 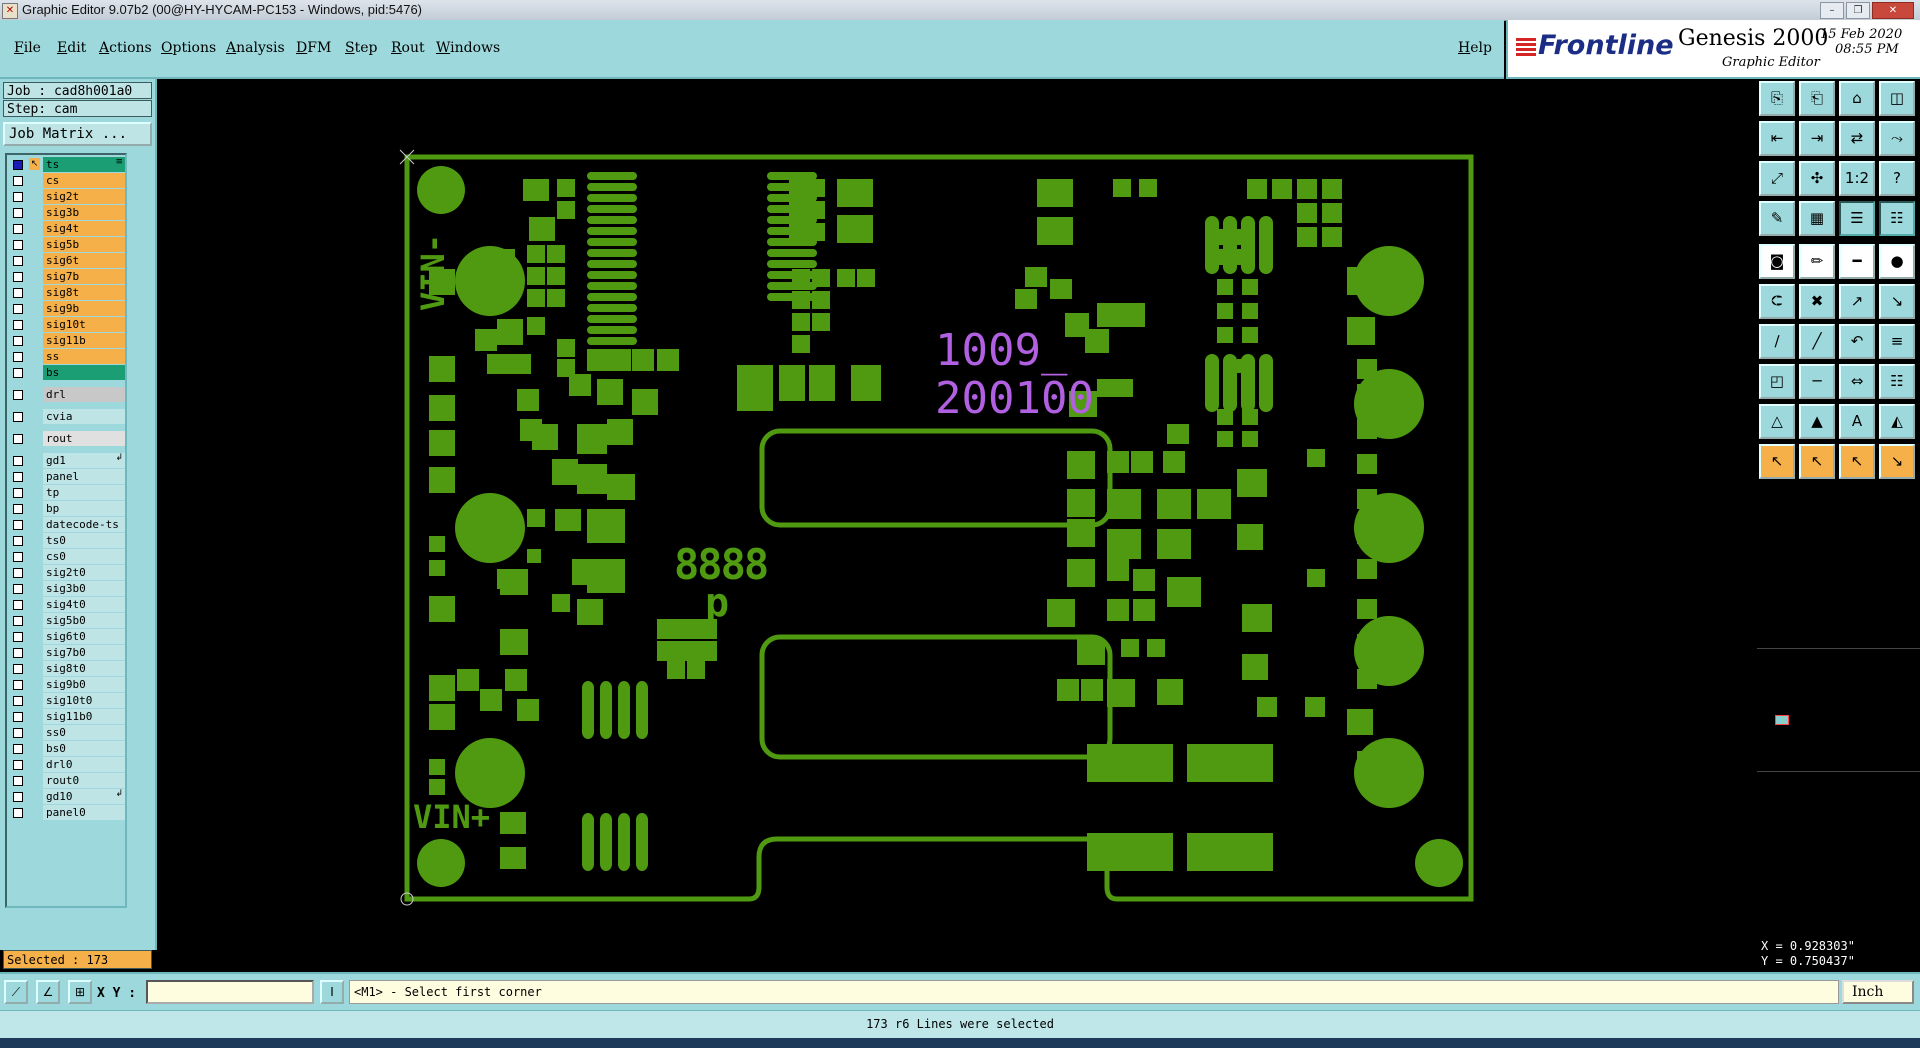 I want to click on menu-actions: Actions, so click(x=125, y=48).